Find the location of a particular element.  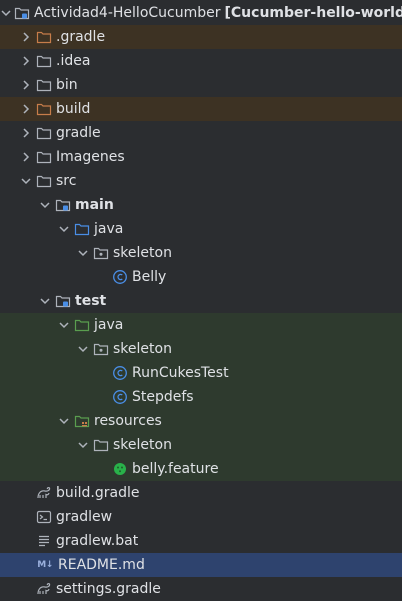

item-label: Belly is located at coordinates (149, 277).